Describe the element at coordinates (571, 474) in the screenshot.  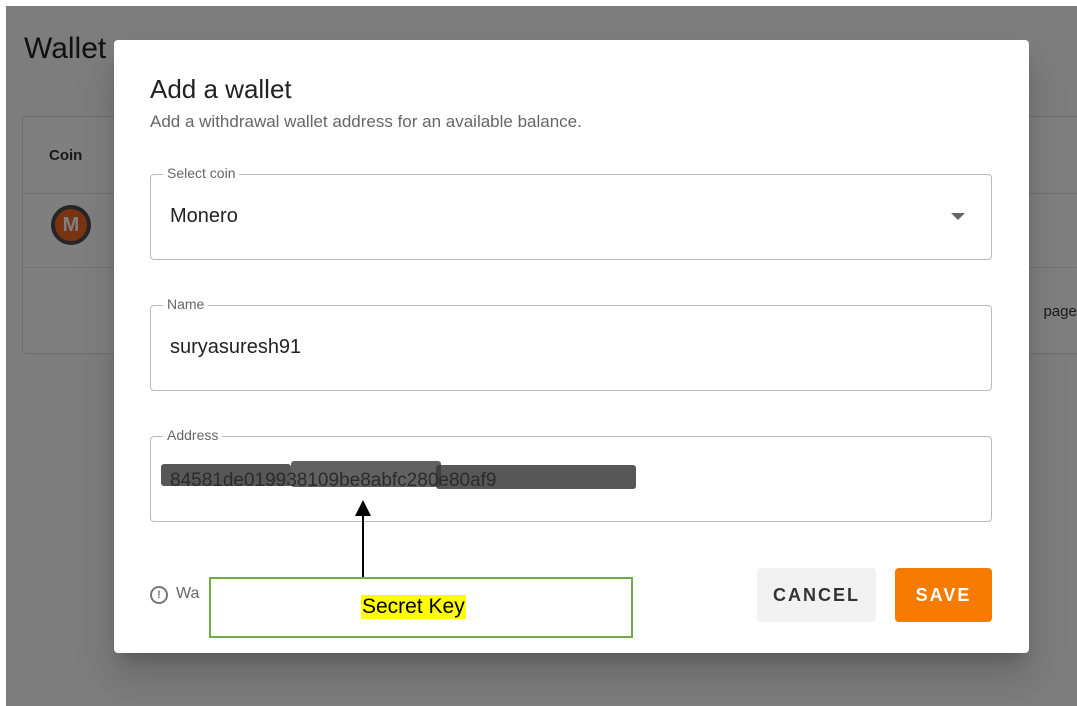
I see `address-field: Address 84581de019938109be8abfc280e80af9` at that location.